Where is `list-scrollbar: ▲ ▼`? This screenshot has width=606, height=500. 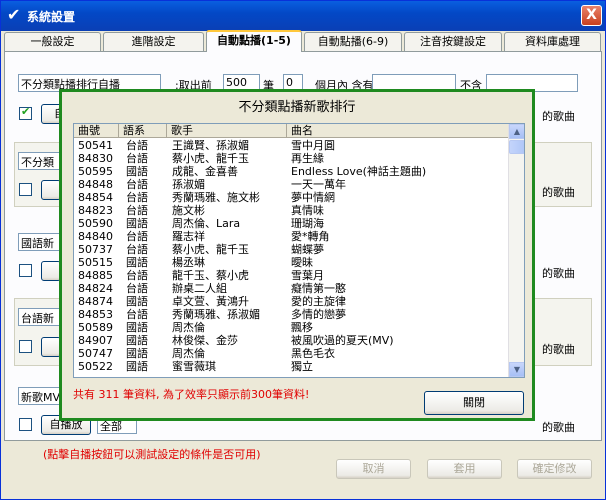 list-scrollbar: ▲ ▼ is located at coordinates (516, 250).